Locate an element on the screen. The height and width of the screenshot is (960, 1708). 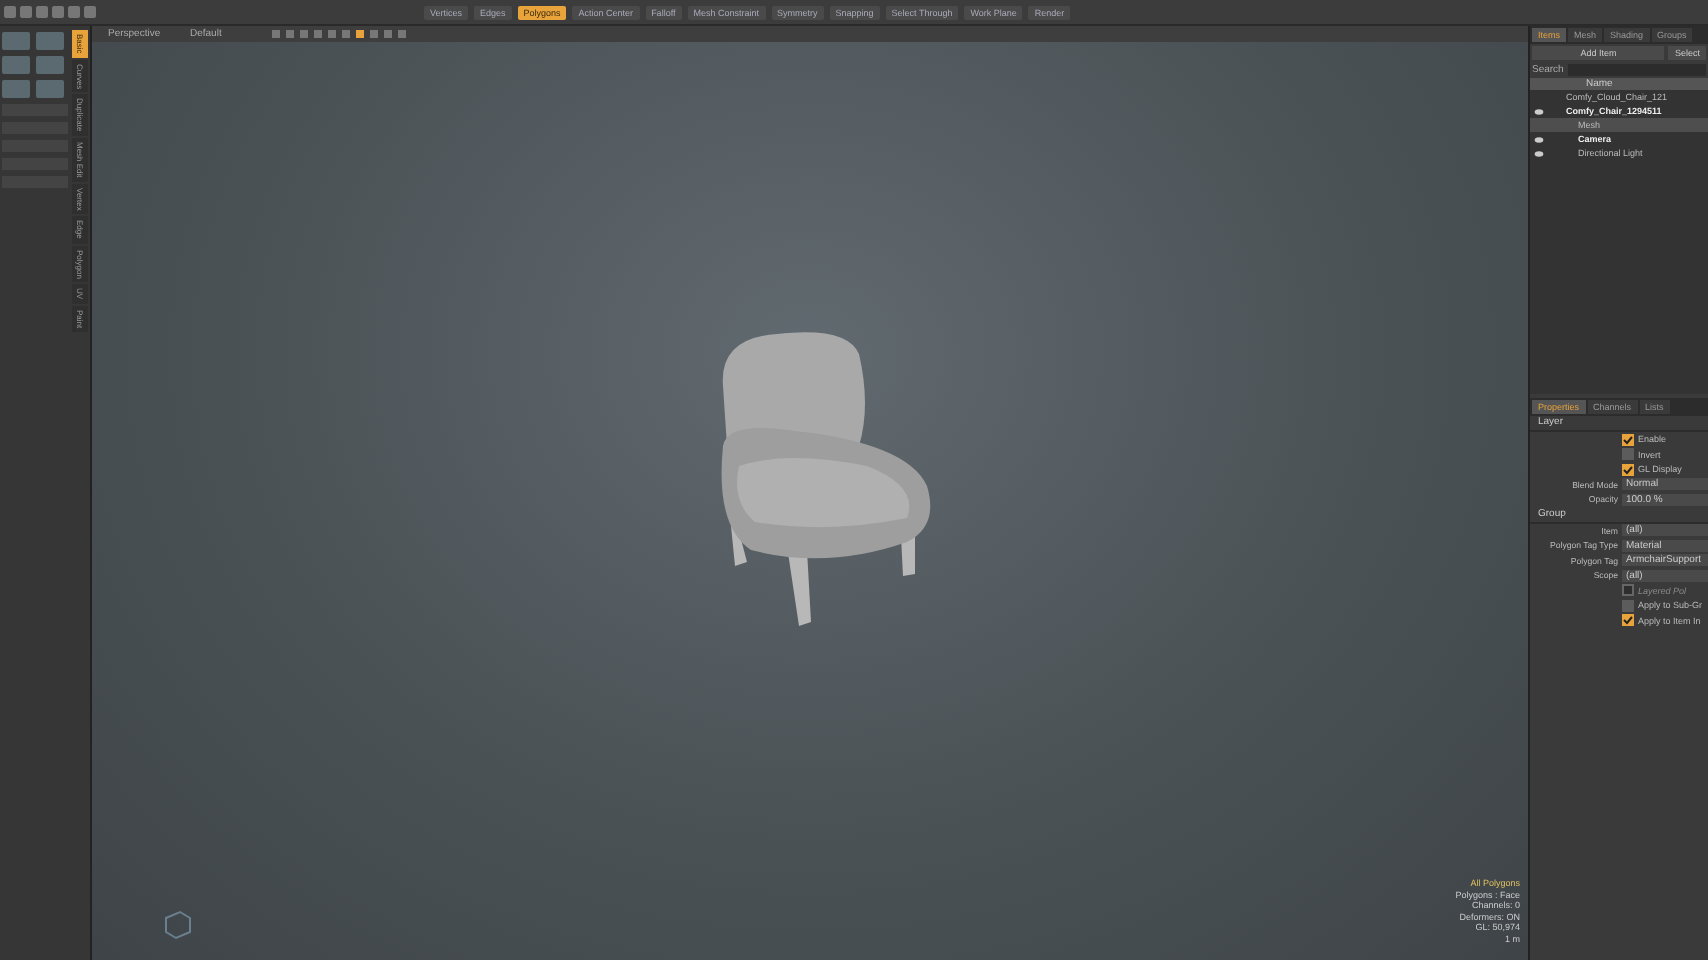
search-field is located at coordinates (1636, 70).